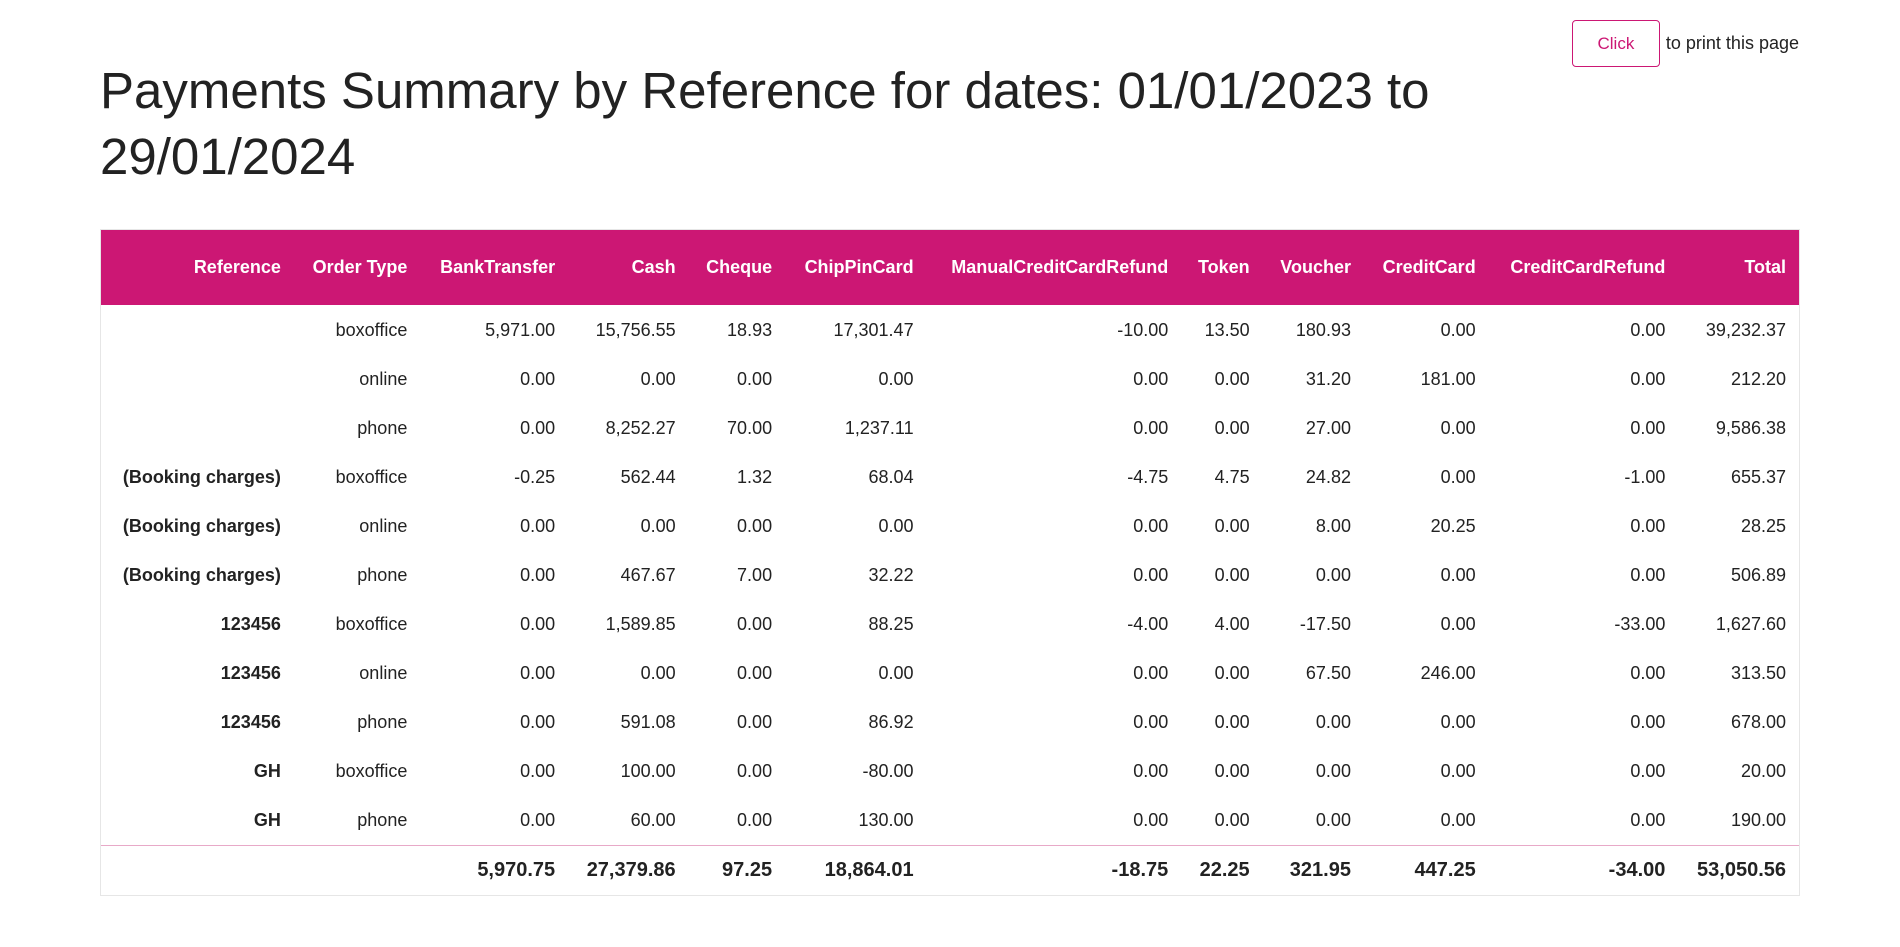 The width and height of the screenshot is (1900, 947). Describe the element at coordinates (1148, 477) in the screenshot. I see `cell-manualcreditcardrefund: -4.75` at that location.